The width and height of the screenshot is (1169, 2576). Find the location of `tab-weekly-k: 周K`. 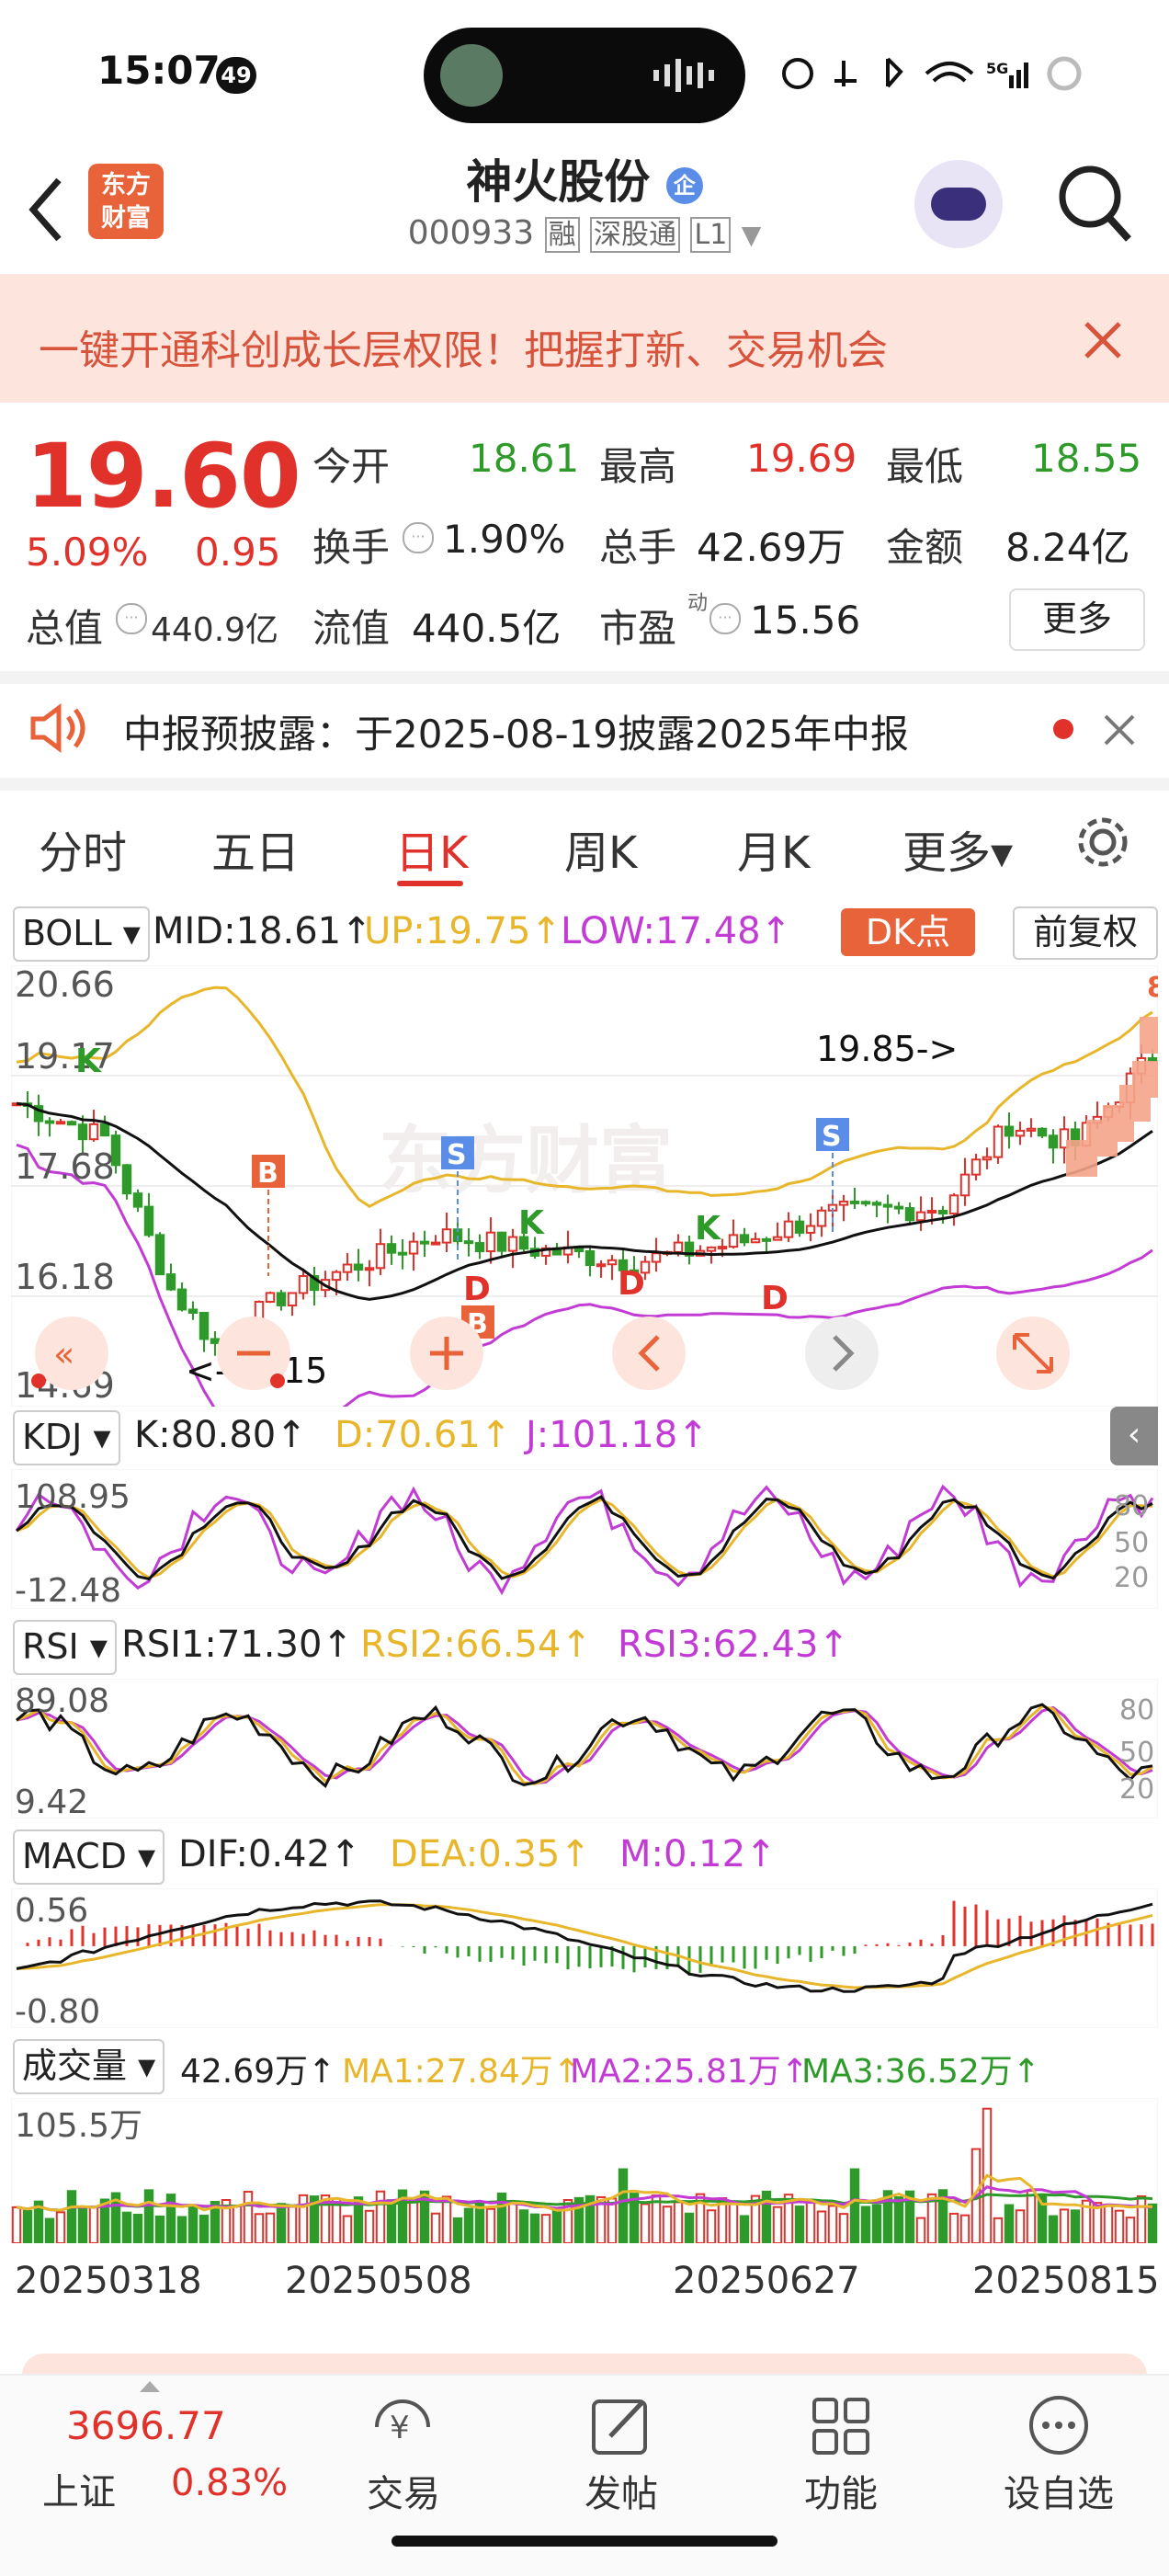

tab-weekly-k: 周K is located at coordinates (600, 848).